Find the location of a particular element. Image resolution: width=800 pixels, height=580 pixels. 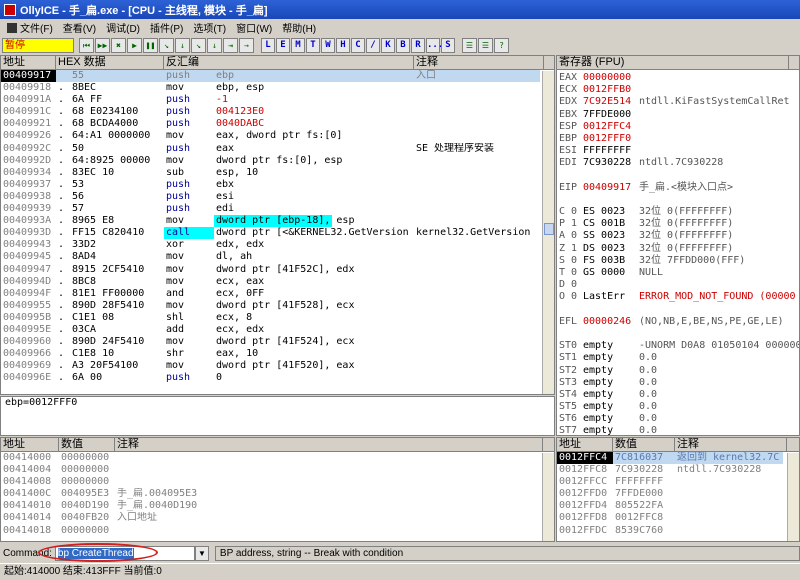

menu-item-3: 插件(P) is located at coordinates (166, 27).